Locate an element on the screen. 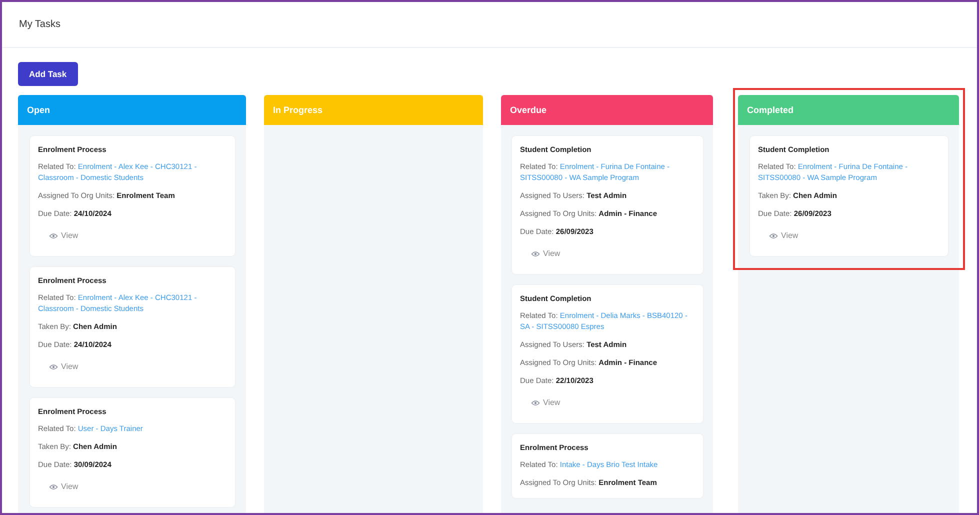  column-header: Completed is located at coordinates (848, 110).